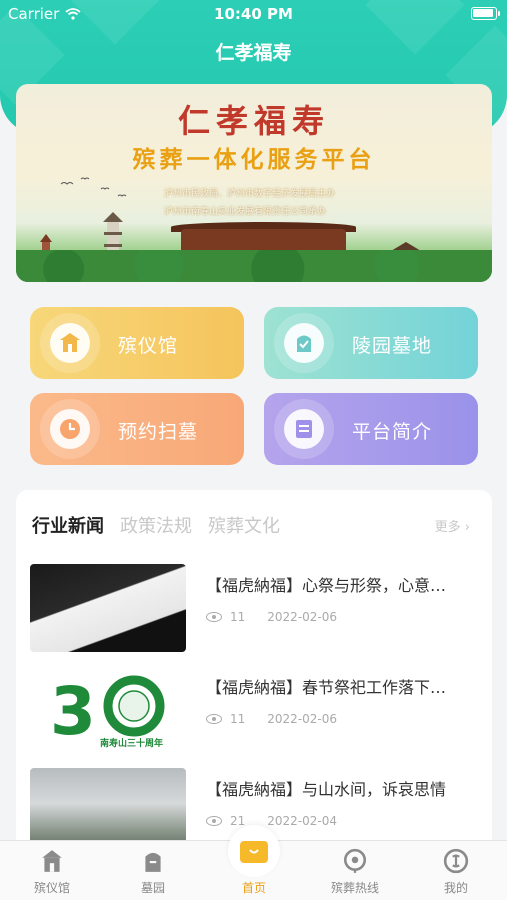  I want to click on hotline-icon, so click(355, 860).